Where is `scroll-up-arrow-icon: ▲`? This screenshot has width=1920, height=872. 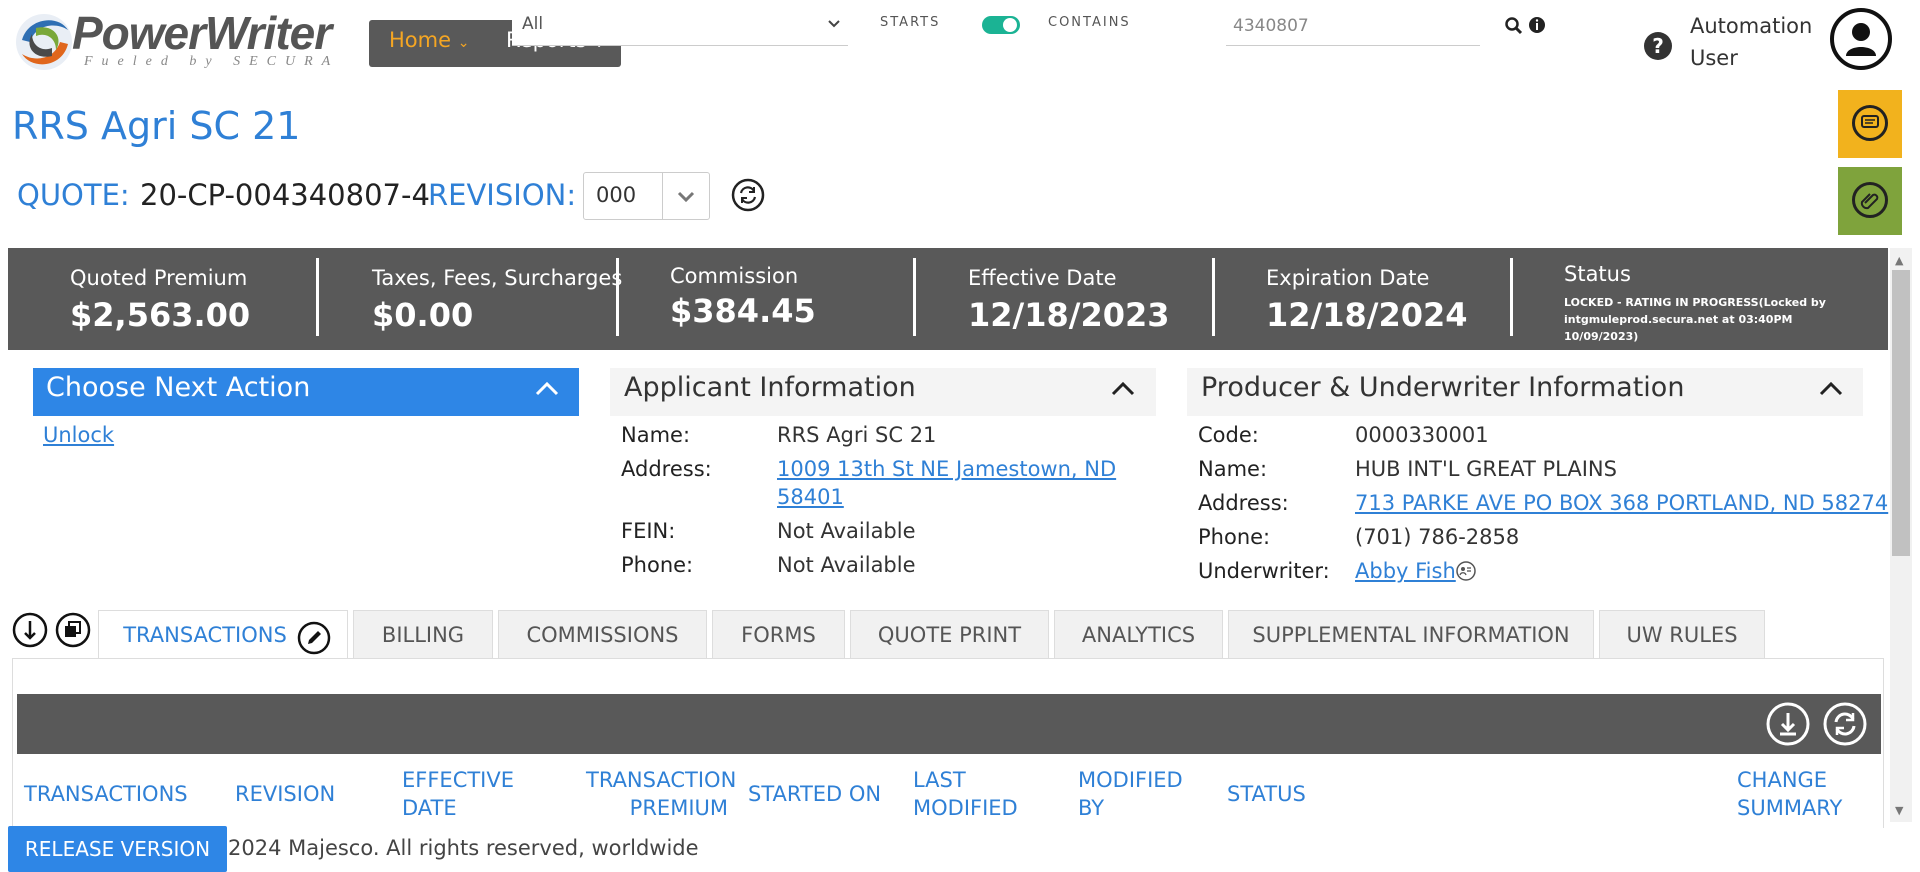
scroll-up-arrow-icon: ▲ is located at coordinates (1899, 260).